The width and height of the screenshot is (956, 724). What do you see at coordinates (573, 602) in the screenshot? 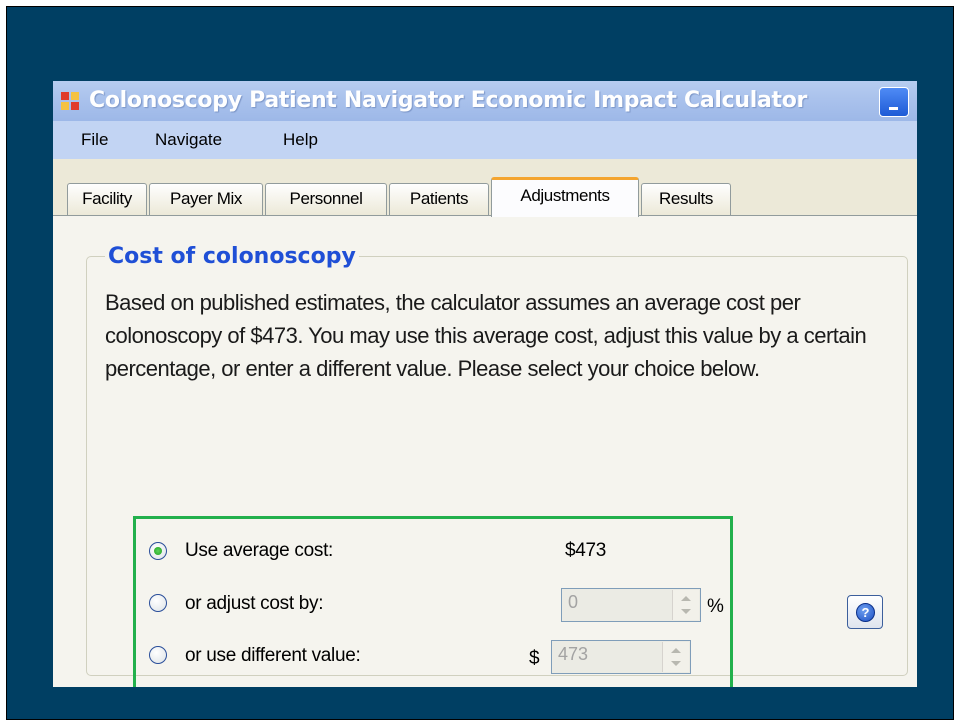
I see `adjust-percent-value: 0` at bounding box center [573, 602].